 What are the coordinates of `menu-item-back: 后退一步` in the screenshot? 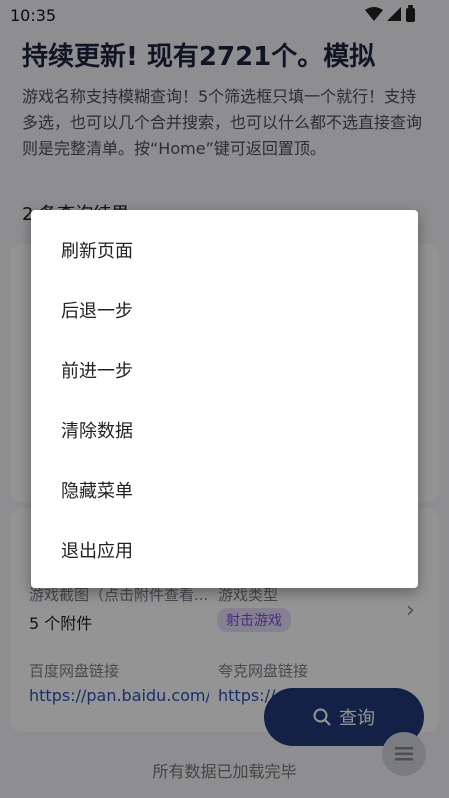 It's located at (224, 310).